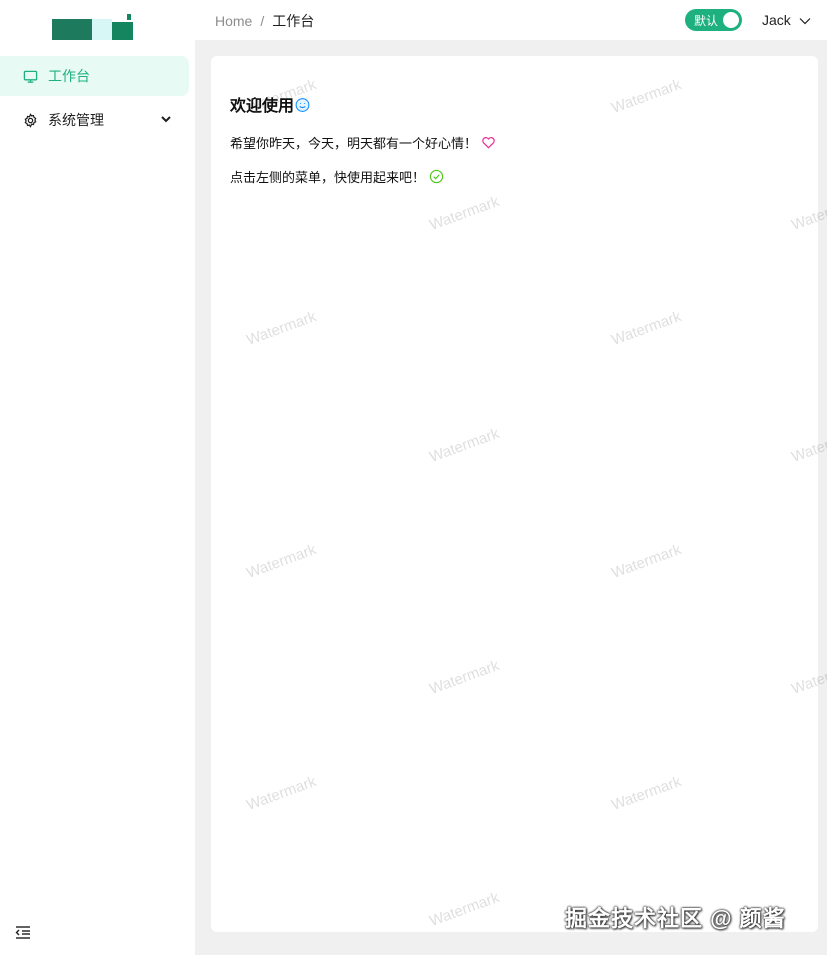 The image size is (827, 955). Describe the element at coordinates (436, 176) in the screenshot. I see `check-circle-icon` at that location.